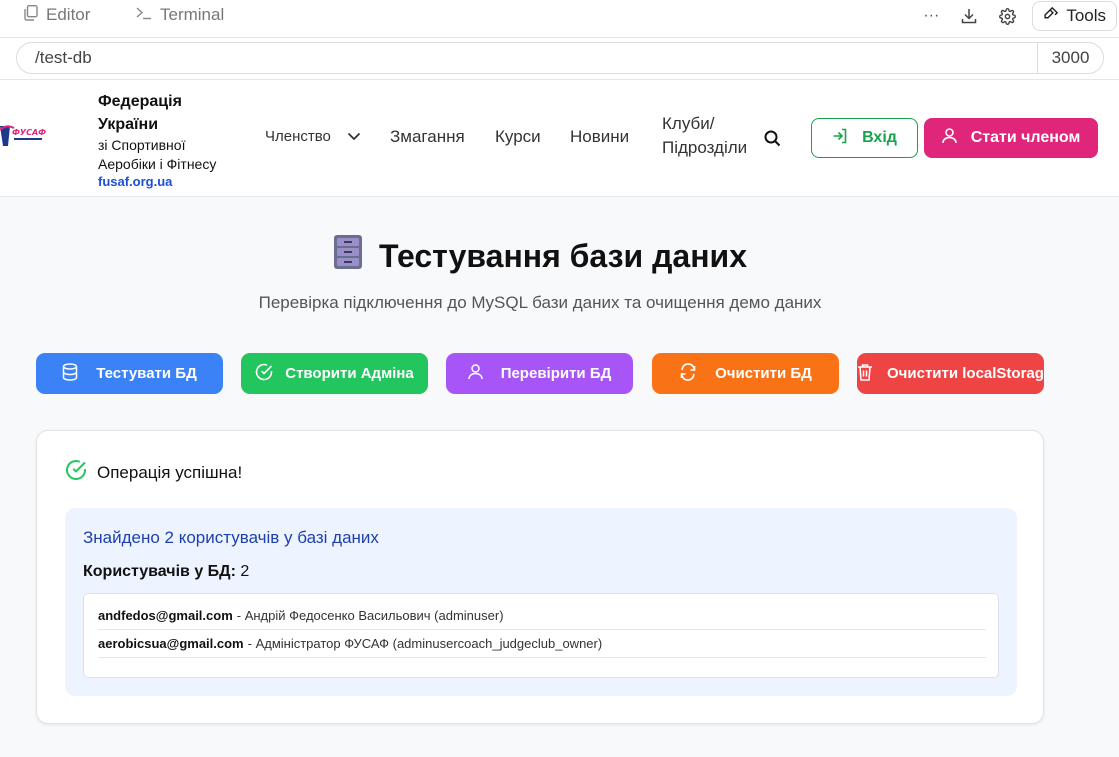 The width and height of the screenshot is (1119, 757). I want to click on org-link: fusaf.org.ua, so click(178, 182).